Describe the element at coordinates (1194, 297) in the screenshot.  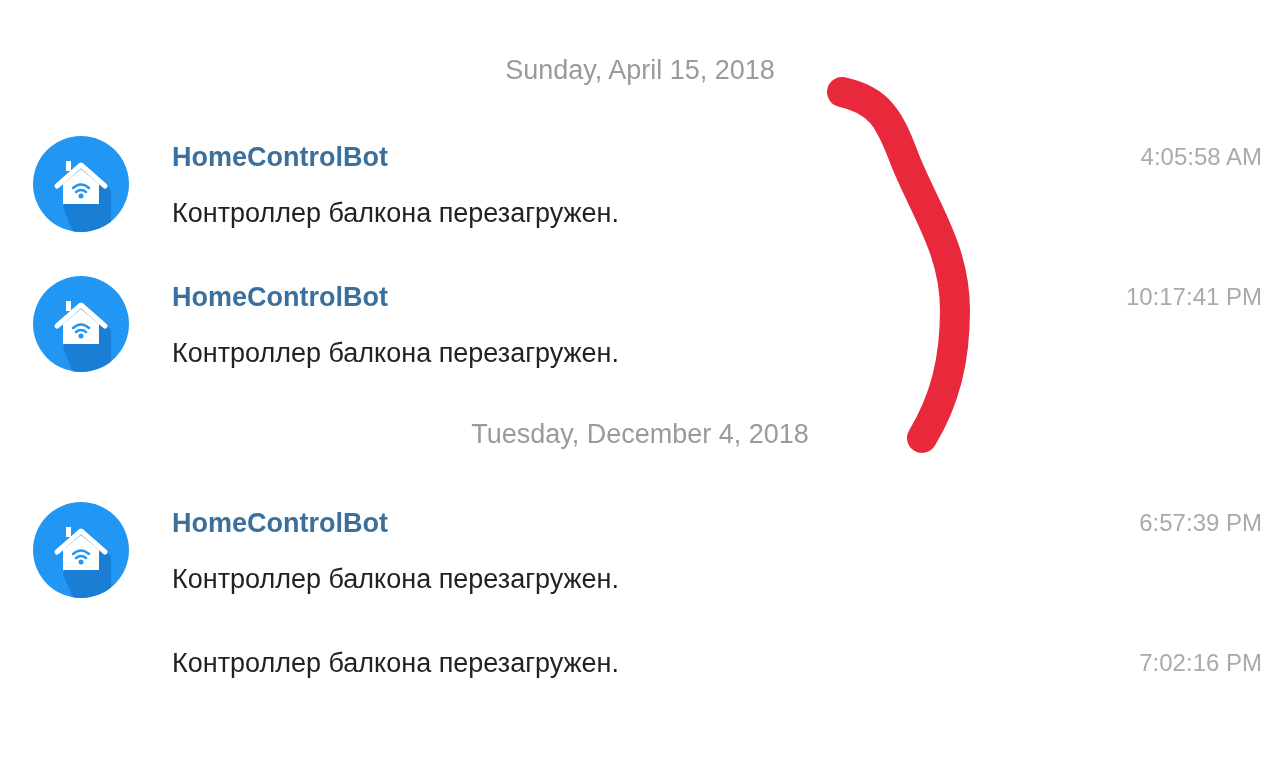
I see `message-time: 10:17:41 PM` at that location.